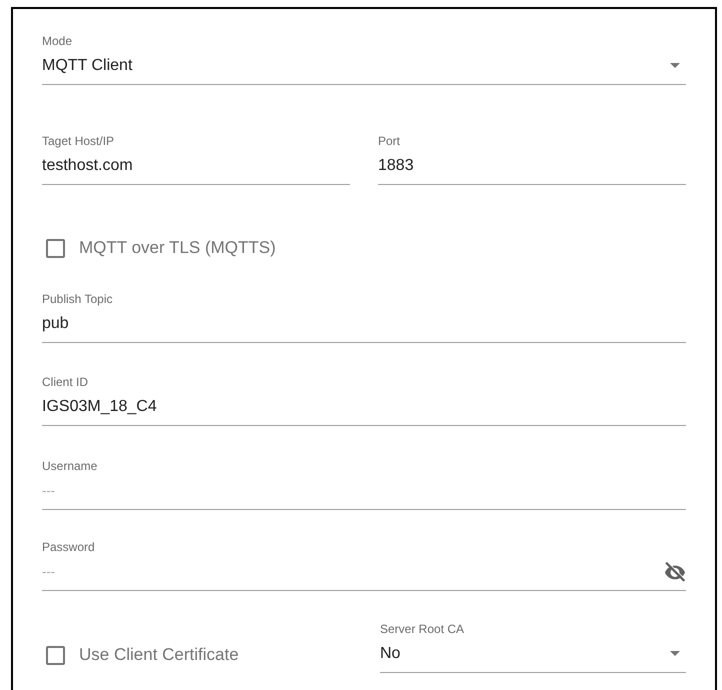 The width and height of the screenshot is (722, 690). I want to click on field-label: Mode, so click(58, 41).